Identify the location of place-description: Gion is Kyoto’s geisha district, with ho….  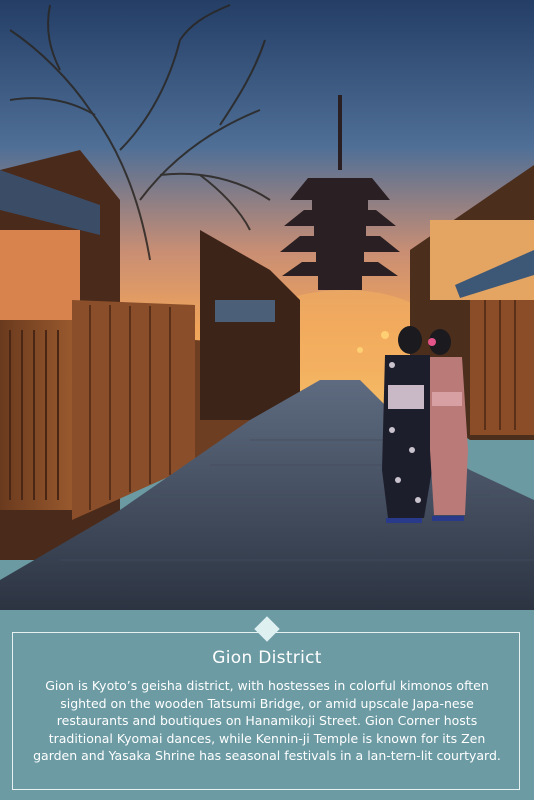
(267, 720).